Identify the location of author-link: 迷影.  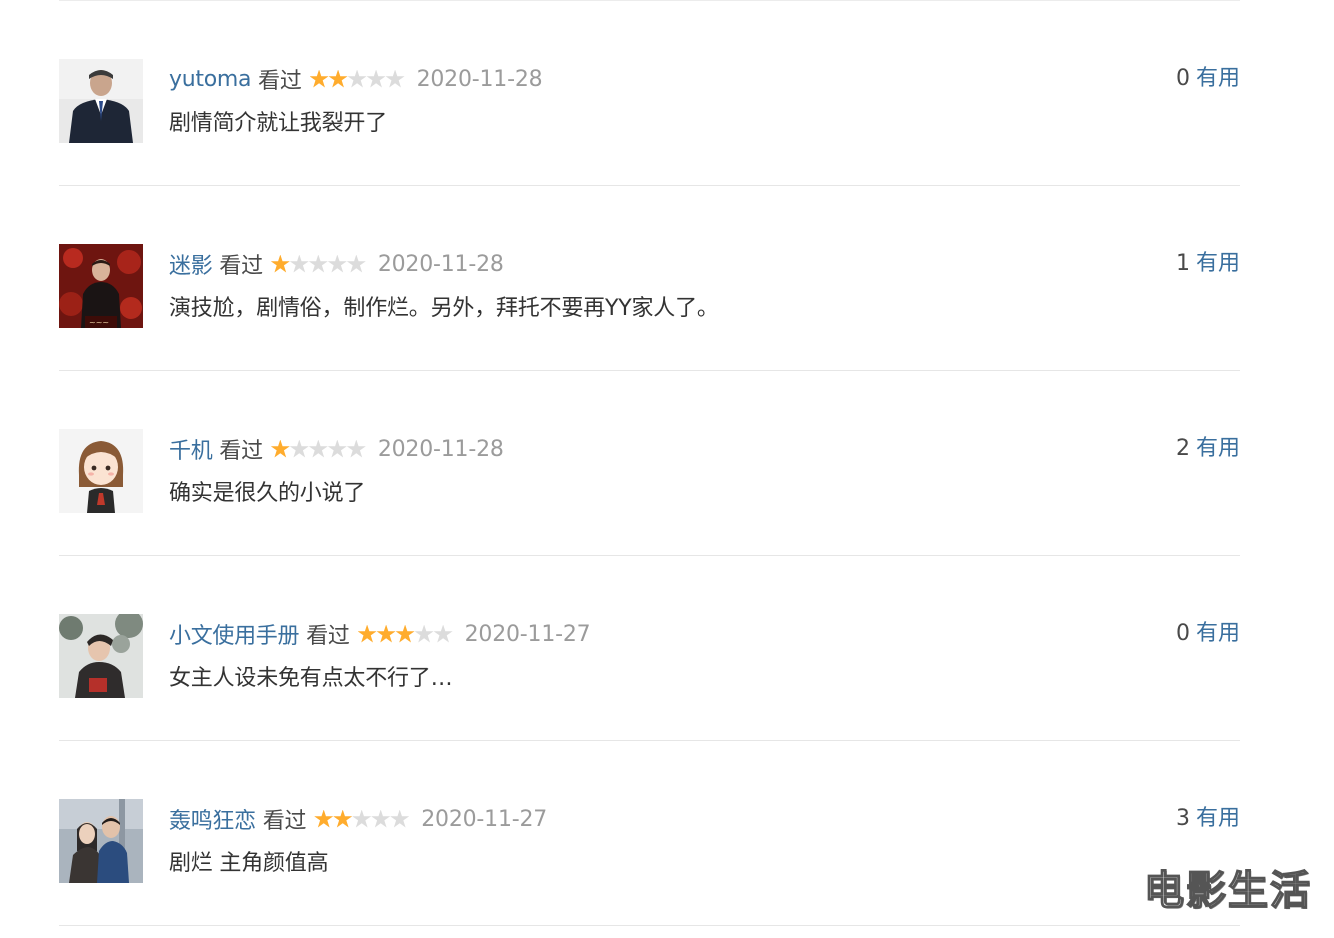
(191, 264).